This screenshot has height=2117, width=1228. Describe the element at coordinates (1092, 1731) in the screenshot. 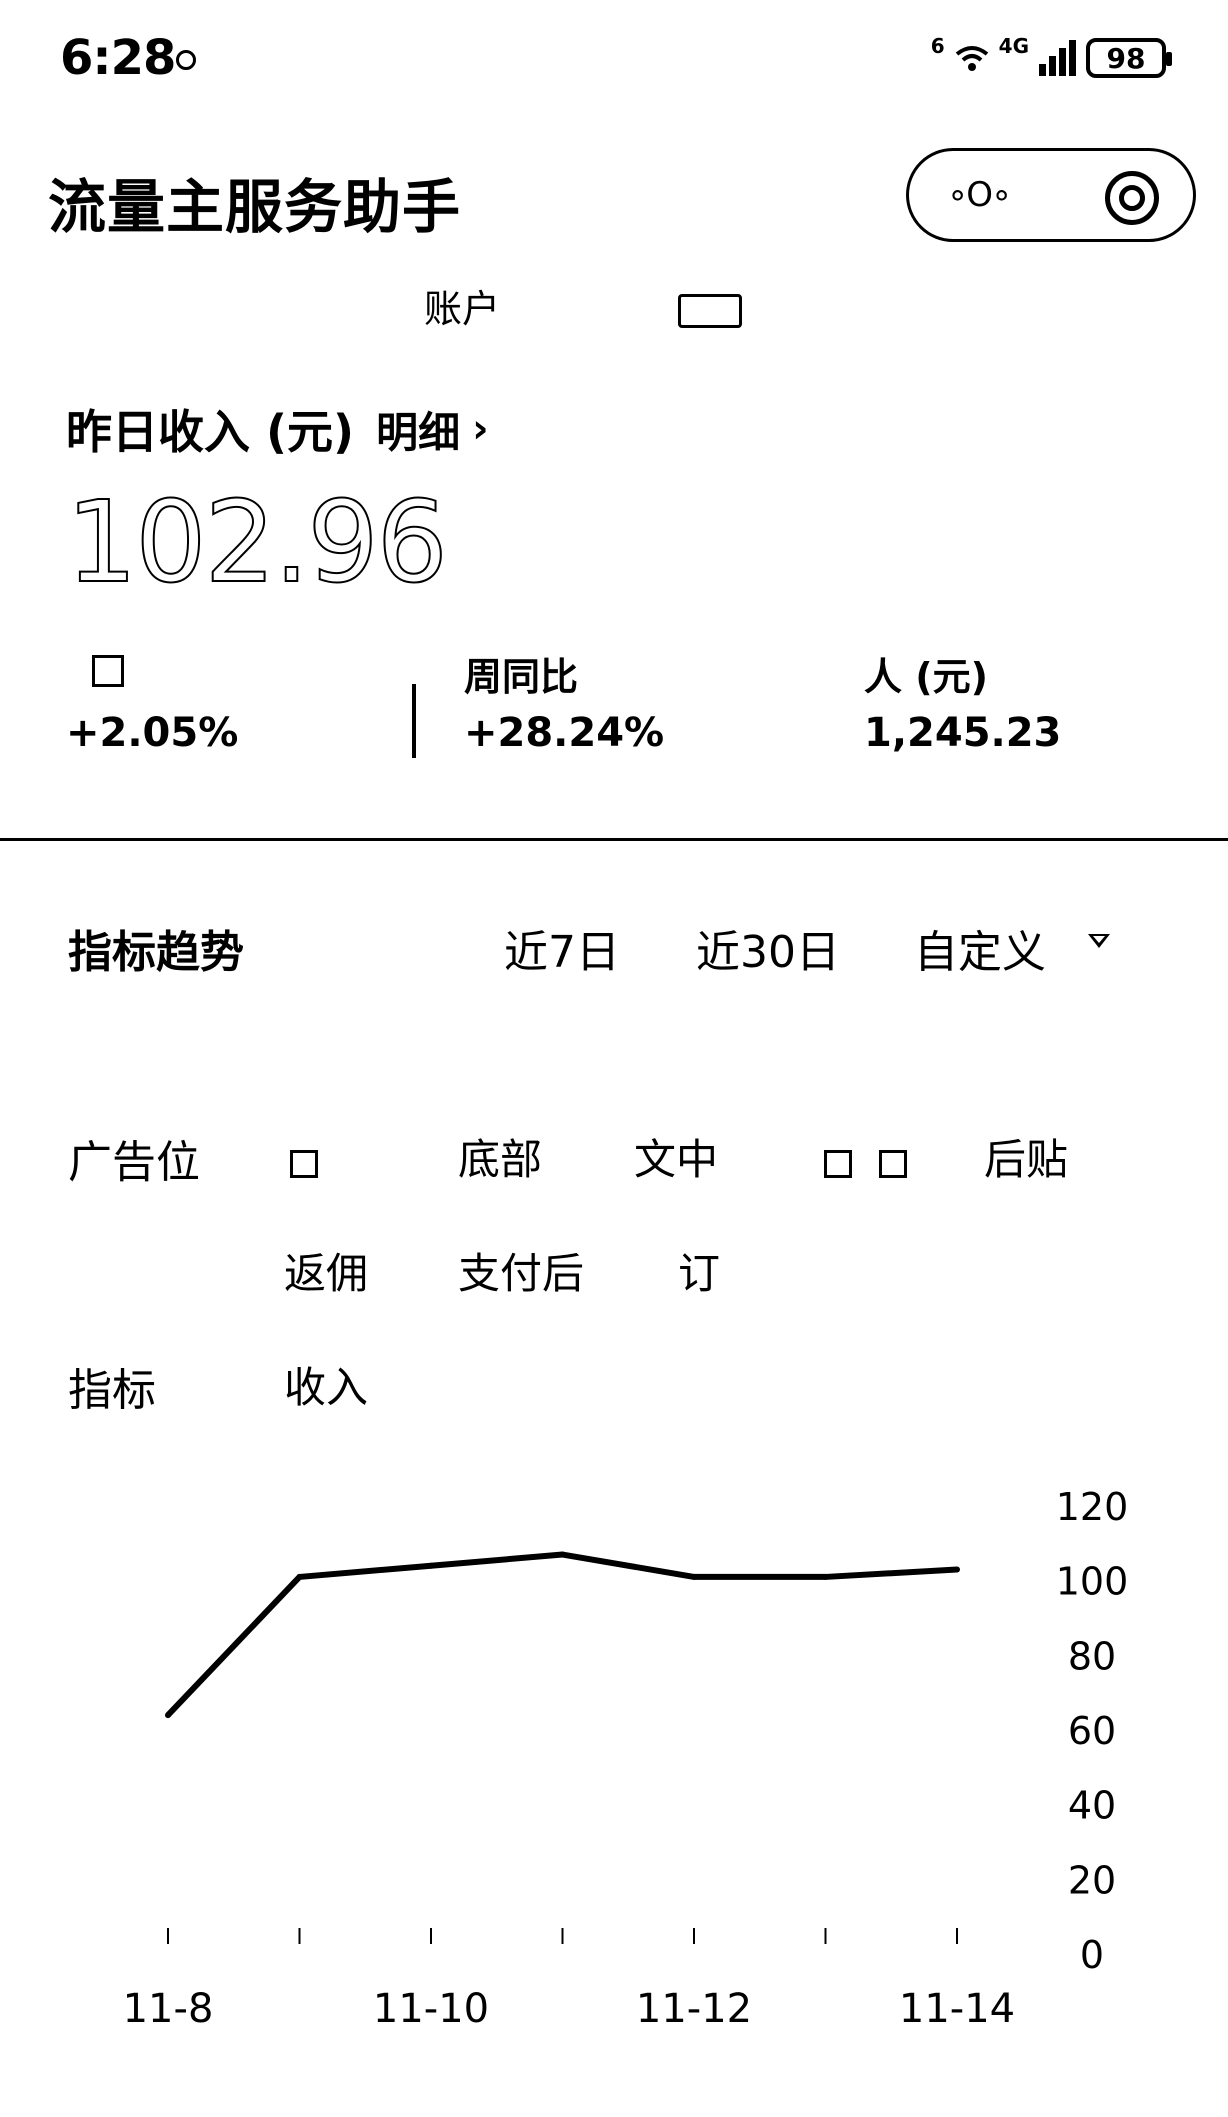

I see `y-tick-label: 60` at that location.